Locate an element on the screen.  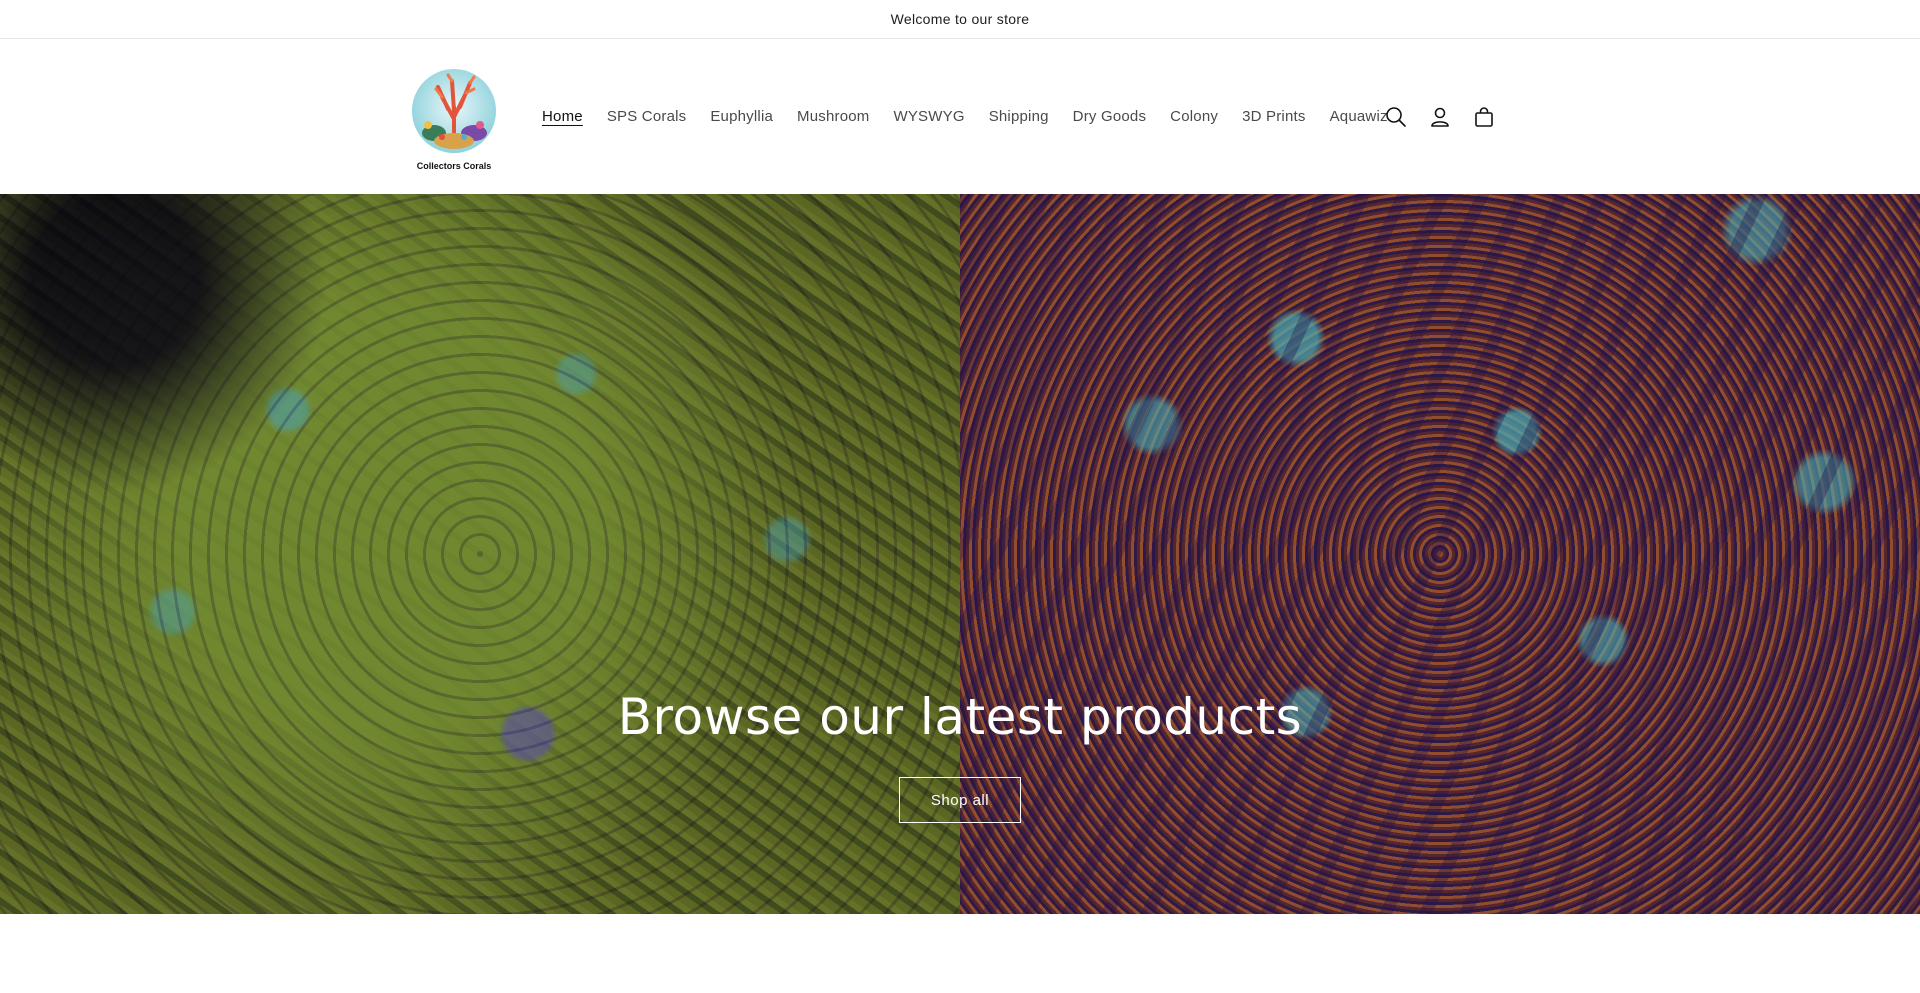
cart-icon is located at coordinates (1484, 117).